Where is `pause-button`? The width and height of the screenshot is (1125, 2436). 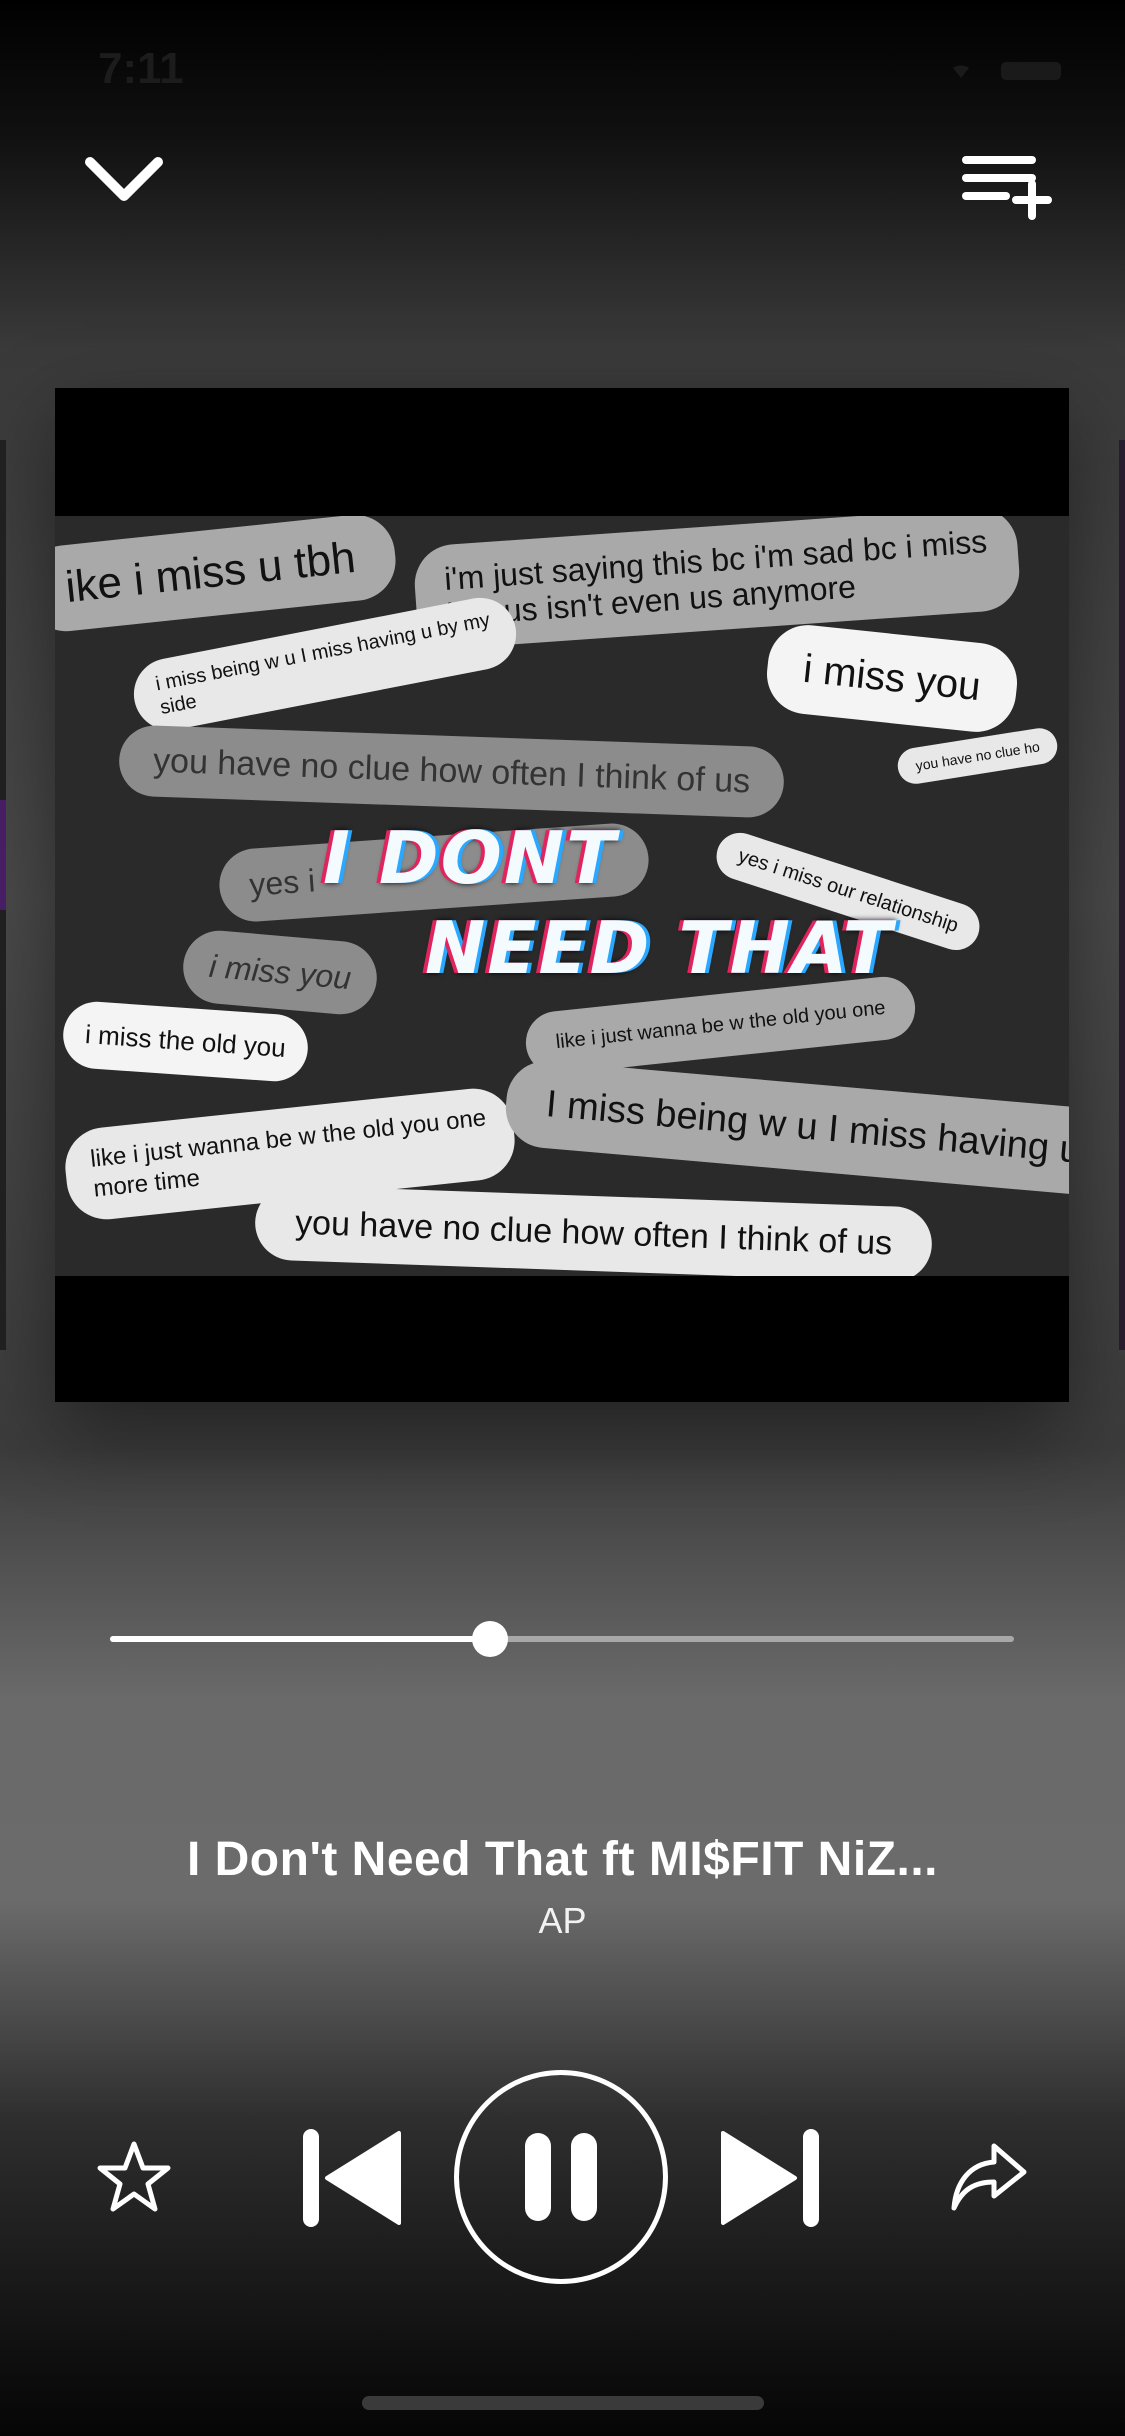 pause-button is located at coordinates (561, 2177).